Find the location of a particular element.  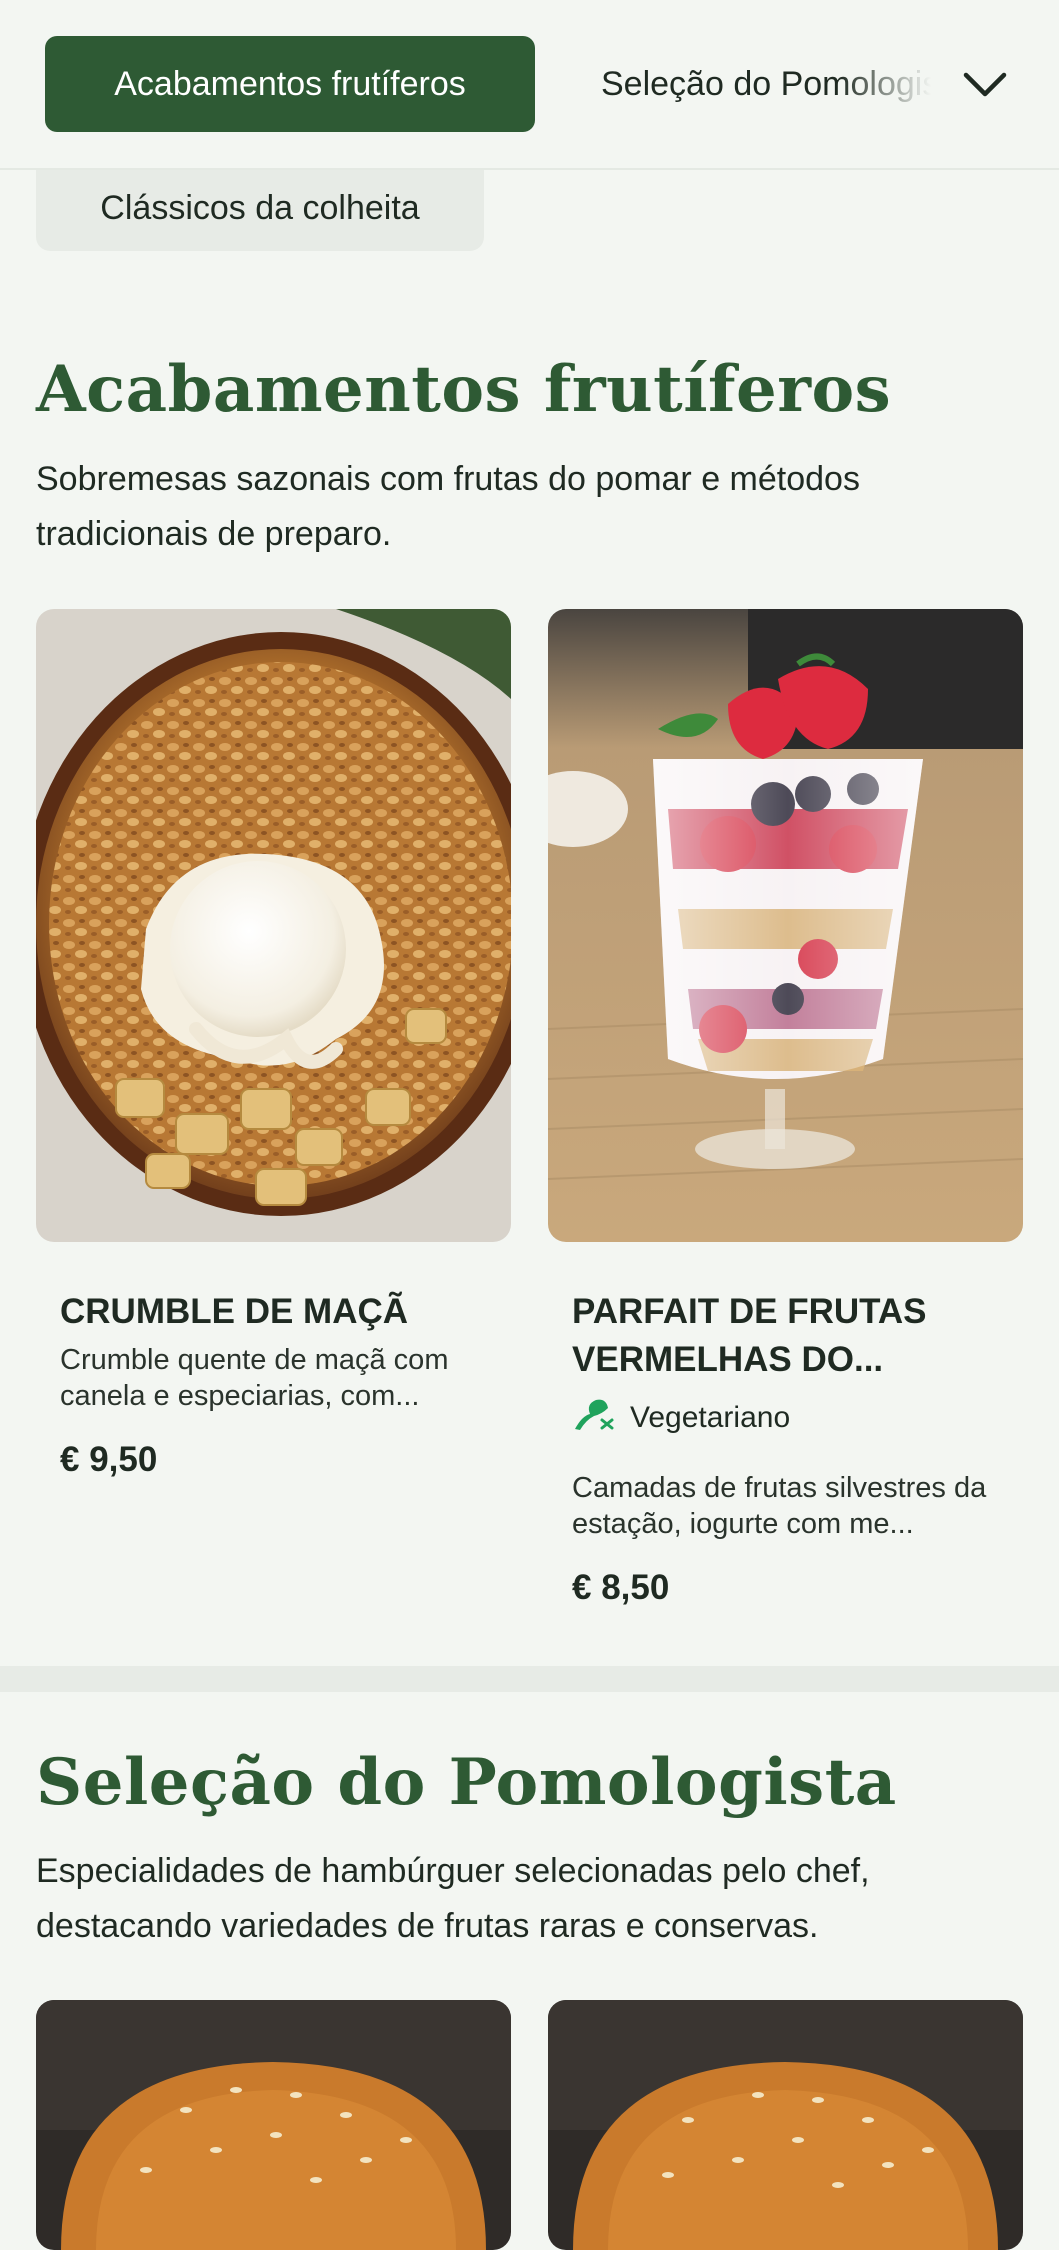

tab-selecao-do-pomologista: Seleção do Pomologista is located at coordinates (766, 84).